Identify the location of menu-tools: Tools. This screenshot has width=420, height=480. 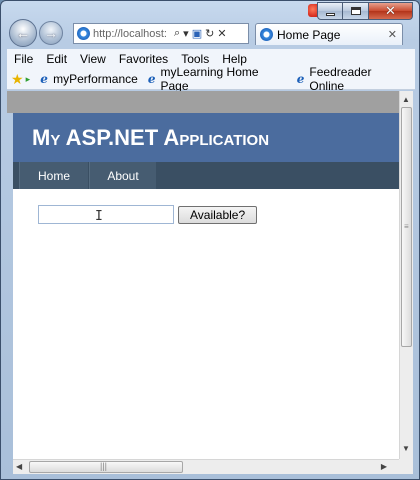
(194, 59).